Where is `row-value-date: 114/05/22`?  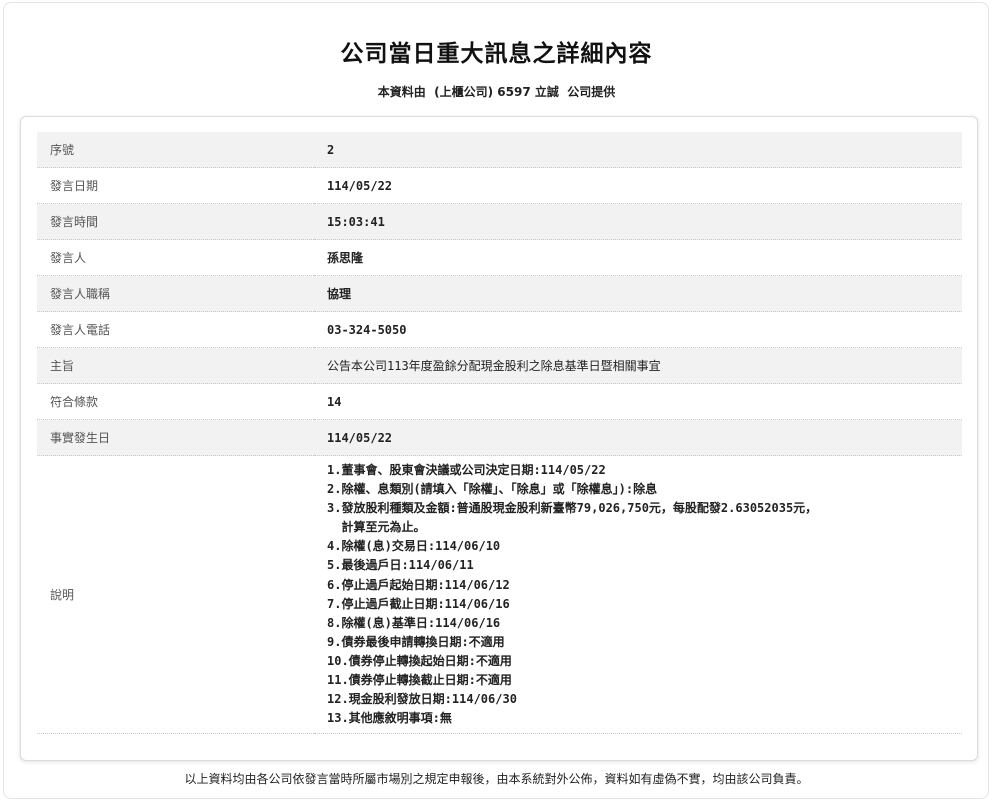
row-value-date: 114/05/22 is located at coordinates (638, 185).